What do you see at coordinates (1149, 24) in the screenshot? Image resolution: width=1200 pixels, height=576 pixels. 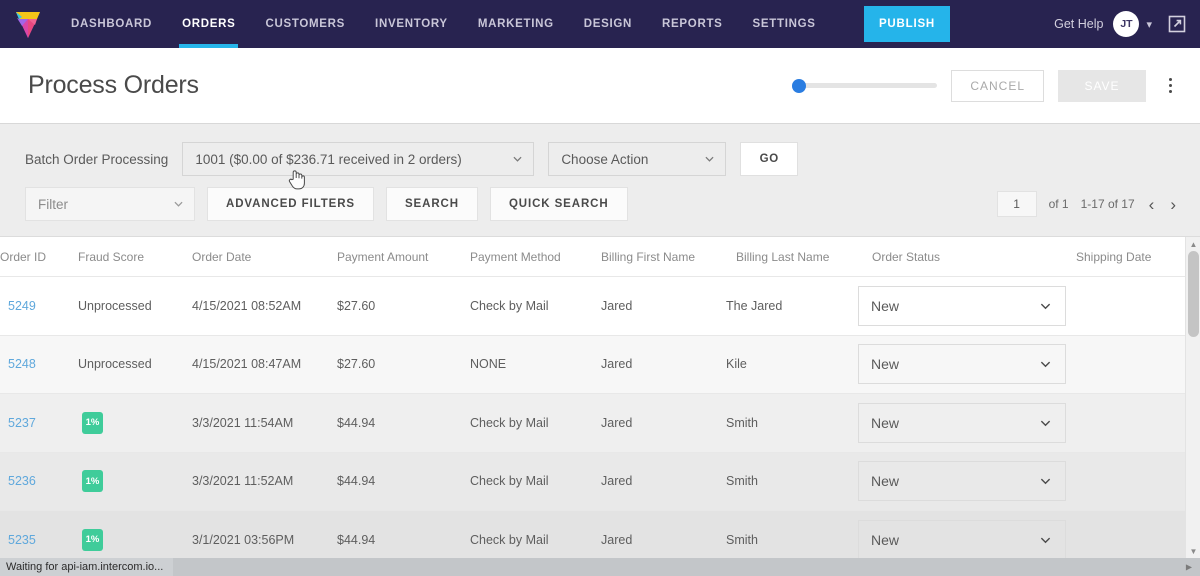 I see `chevron-down-icon: ▾` at bounding box center [1149, 24].